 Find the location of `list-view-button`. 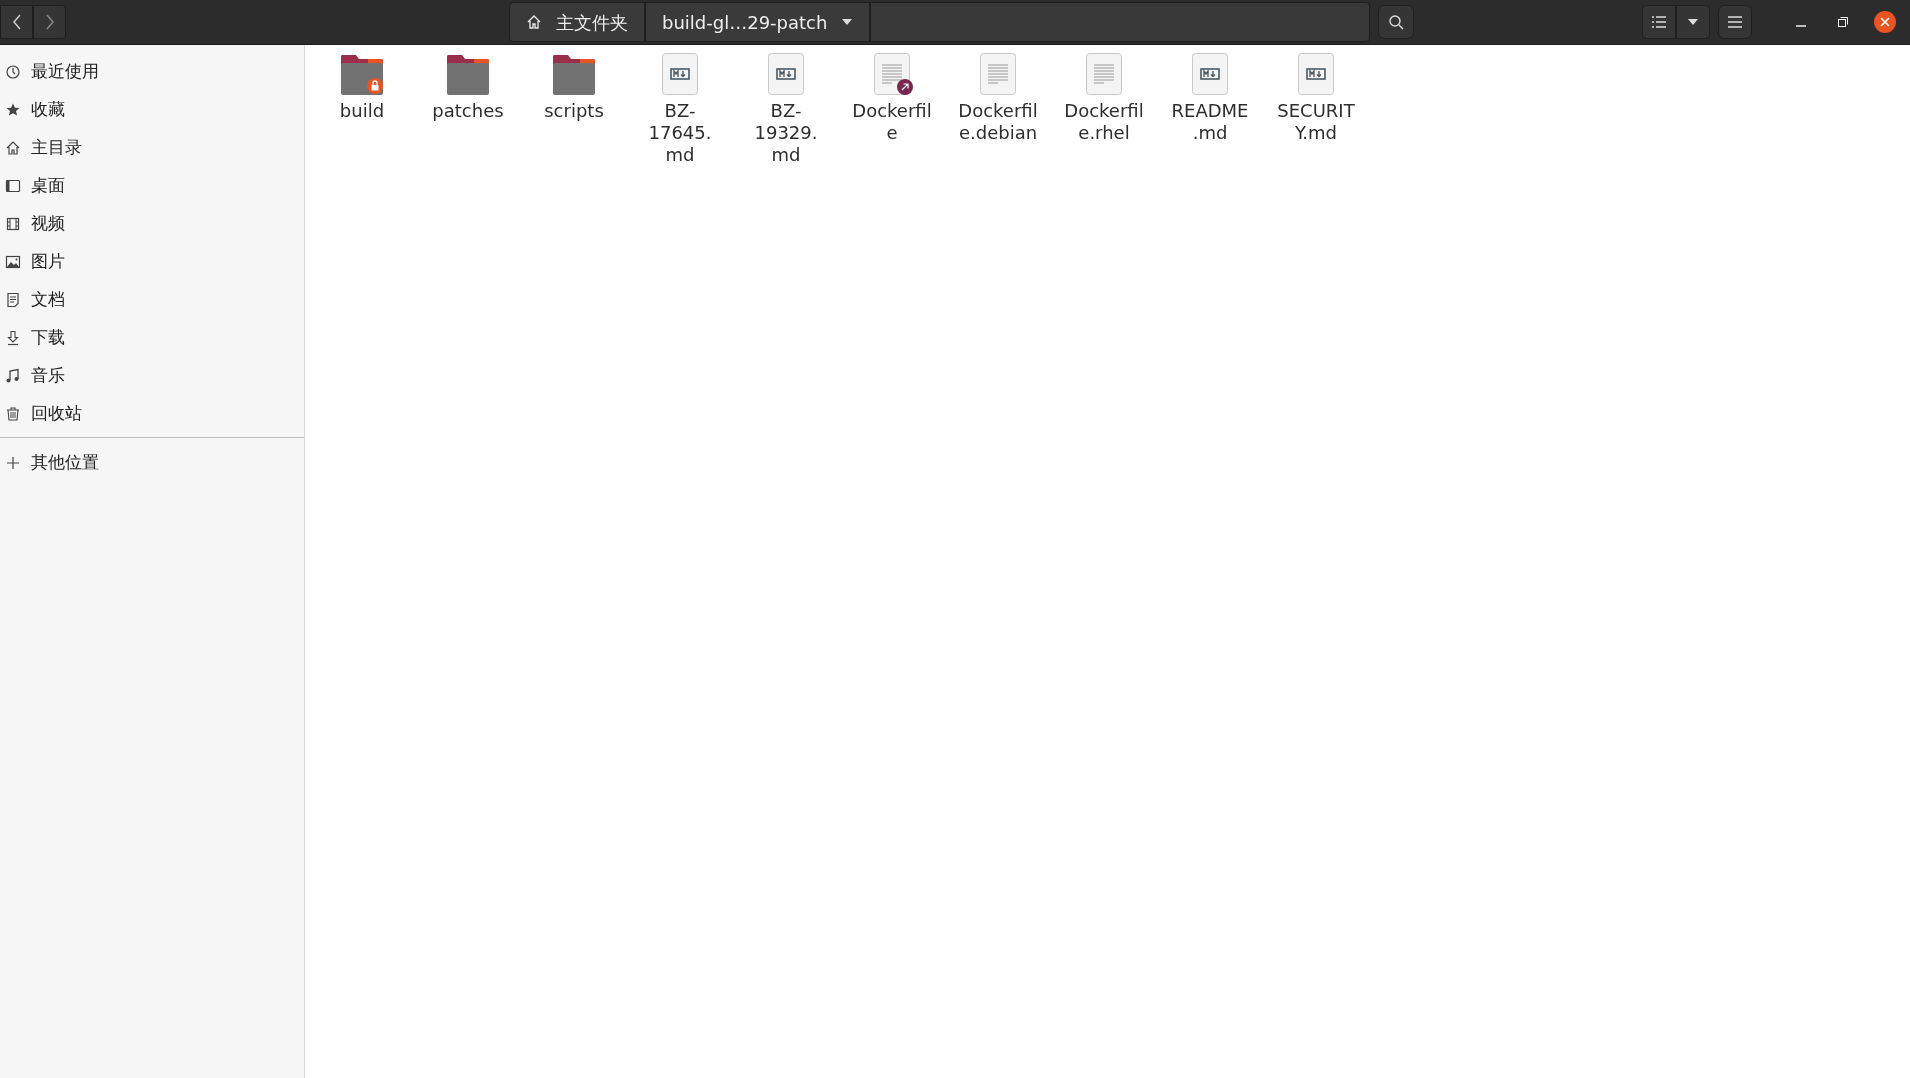

list-view-button is located at coordinates (1659, 22).